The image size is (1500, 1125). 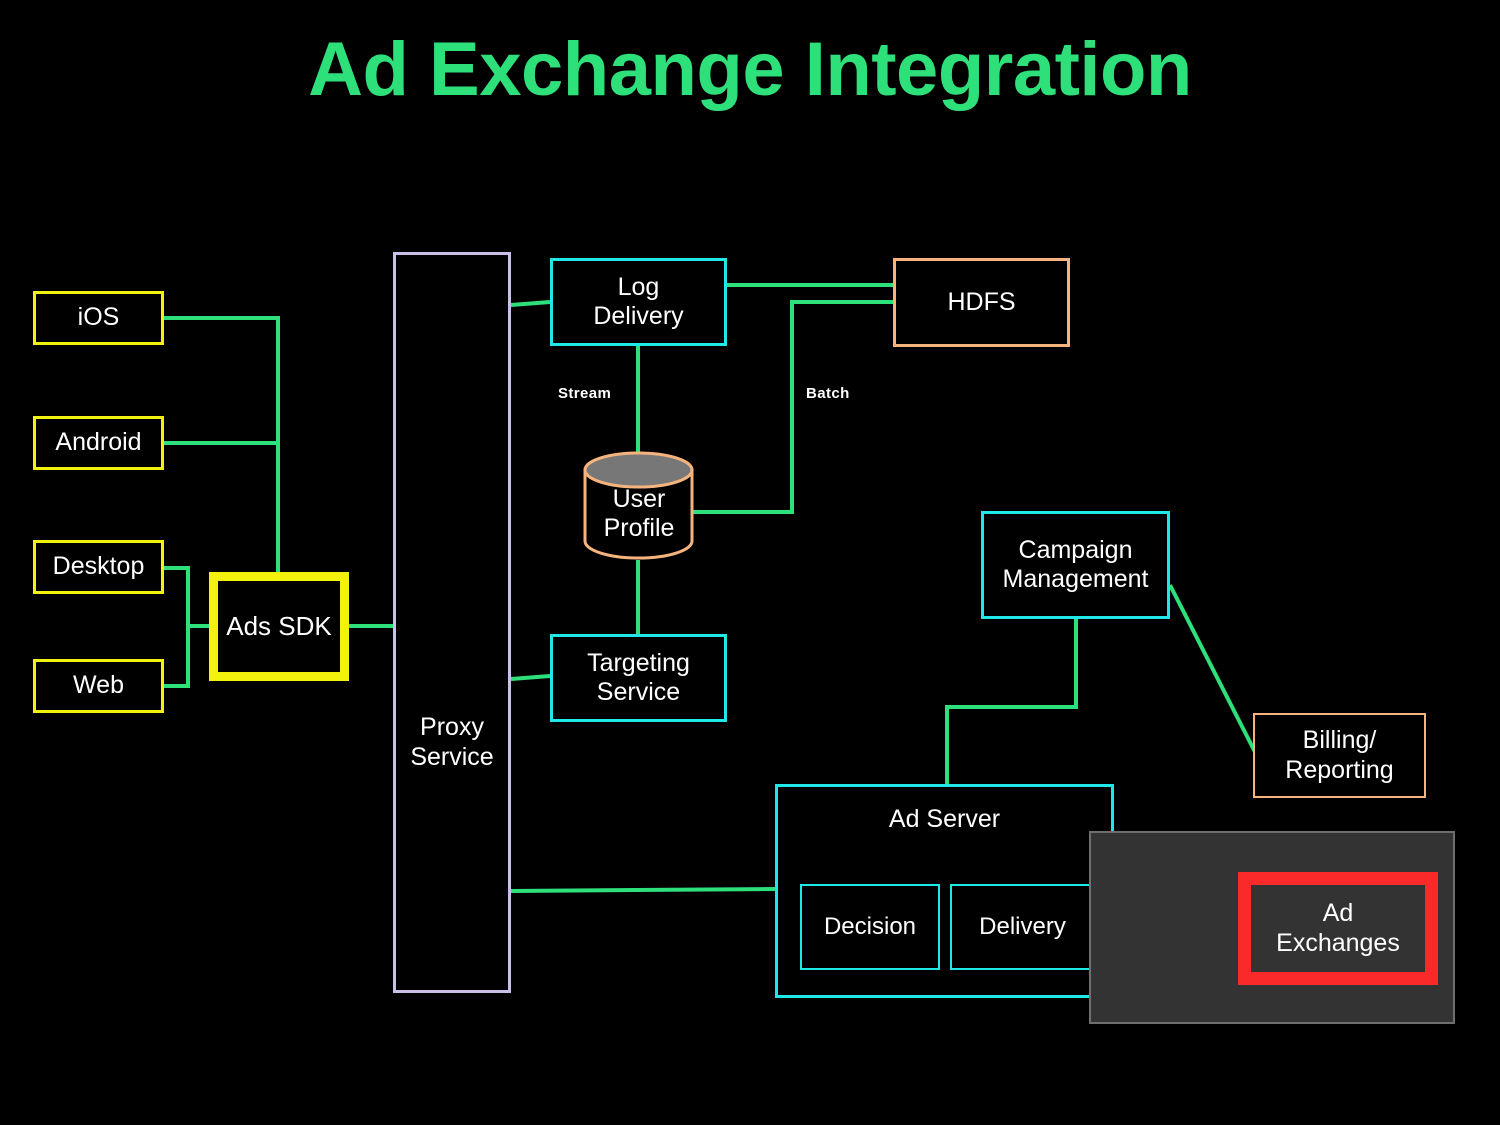 I want to click on node-user-profile-label: User Profile, so click(x=639, y=513).